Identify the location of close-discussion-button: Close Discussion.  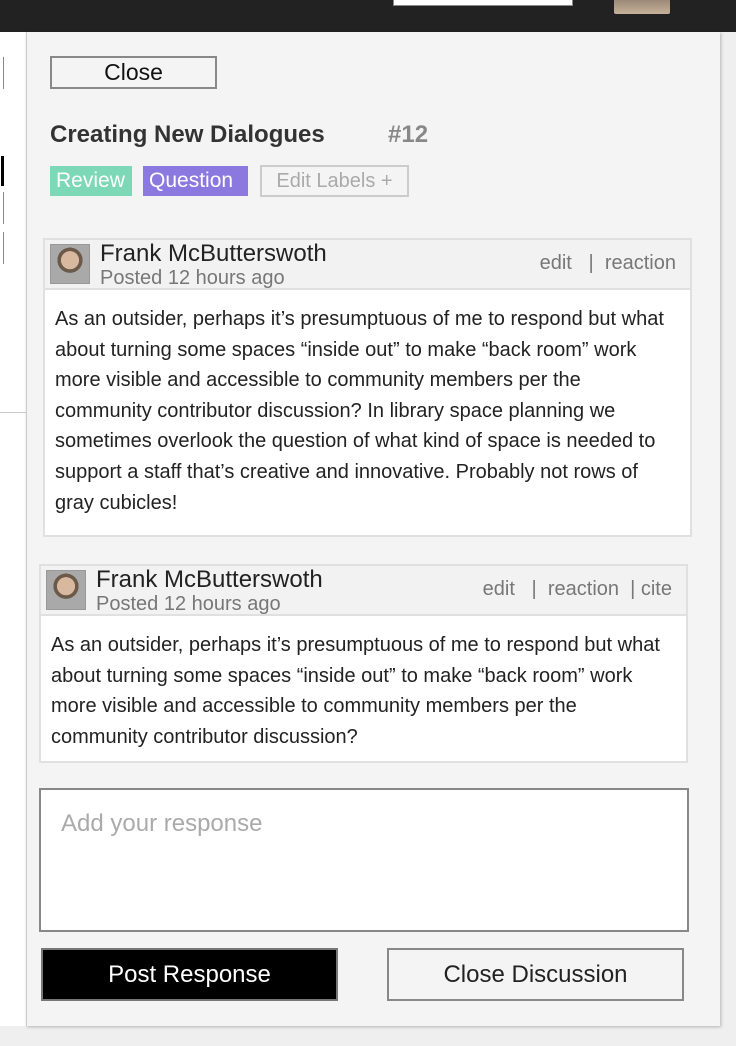
(535, 974).